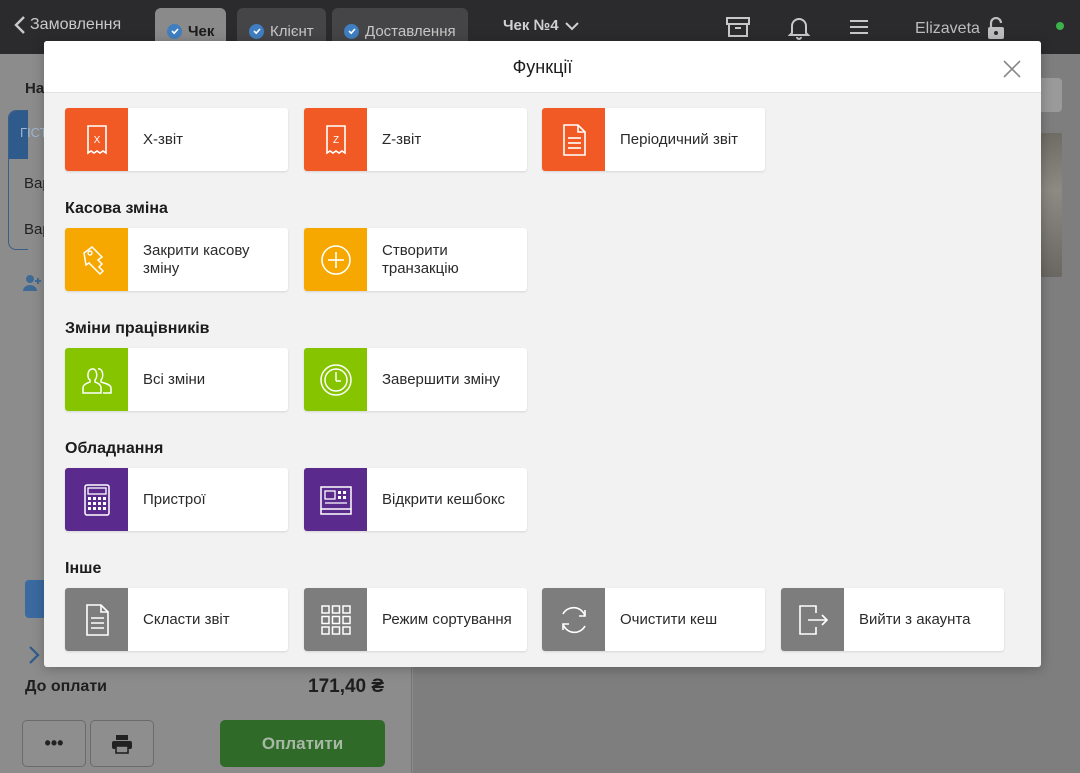 The height and width of the screenshot is (773, 1080). I want to click on tile-make-report: Скласти звіт, so click(176, 619).